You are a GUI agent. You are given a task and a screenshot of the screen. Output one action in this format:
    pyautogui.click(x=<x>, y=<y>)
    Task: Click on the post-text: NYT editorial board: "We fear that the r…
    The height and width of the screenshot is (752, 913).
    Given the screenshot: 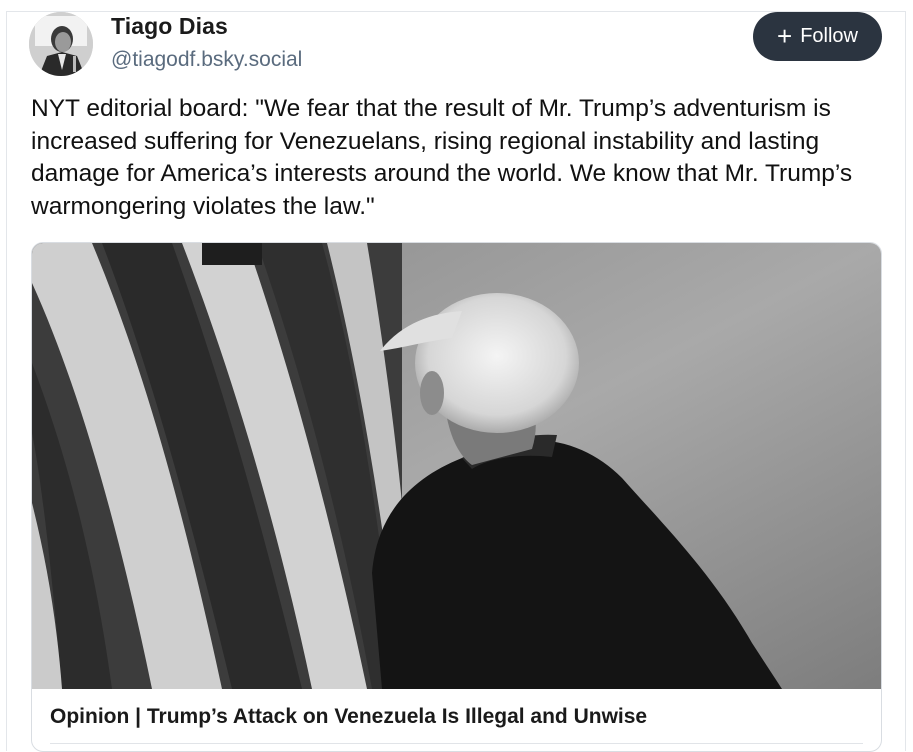 What is the action you would take?
    pyautogui.click(x=442, y=157)
    